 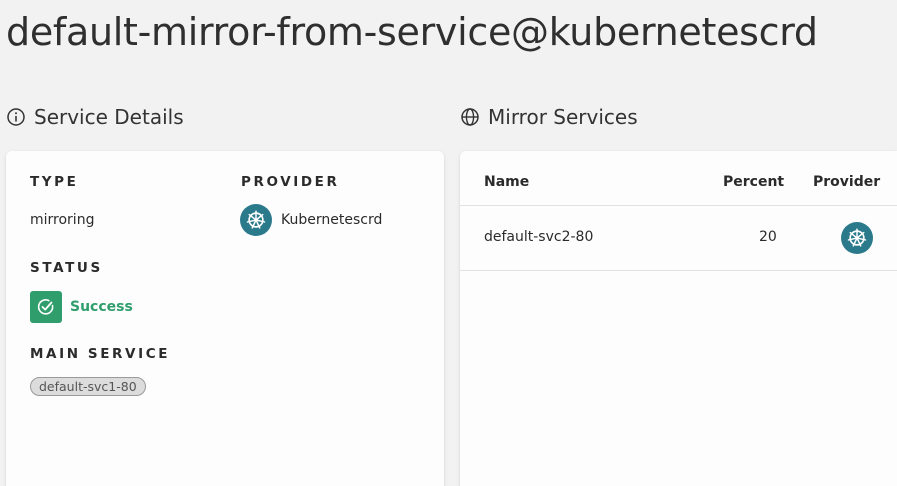 What do you see at coordinates (54, 182) in the screenshot?
I see `type-label: TYPE` at bounding box center [54, 182].